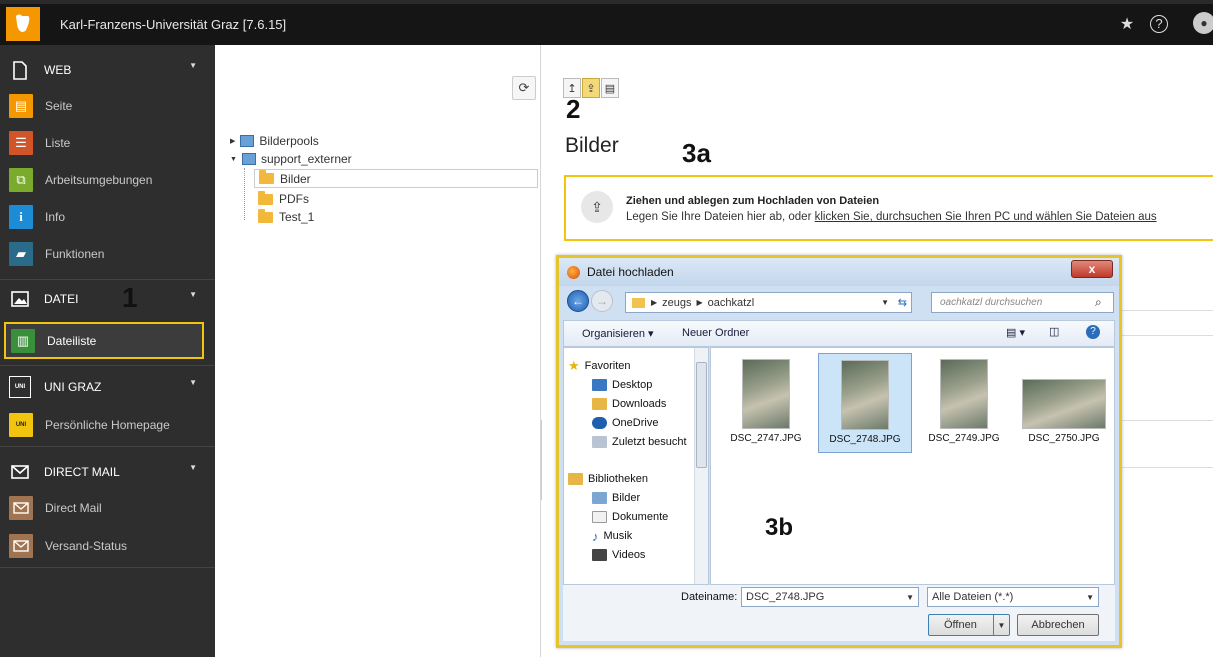  I want to click on group-uni-graz: UNI UNI GRAZ ▼, so click(107, 387).